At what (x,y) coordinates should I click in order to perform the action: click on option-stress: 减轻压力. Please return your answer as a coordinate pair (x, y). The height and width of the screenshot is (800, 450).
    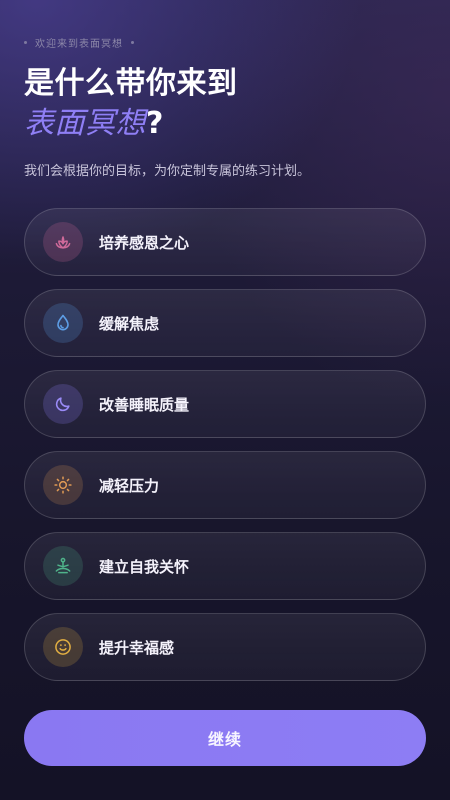
    Looking at the image, I should click on (225, 485).